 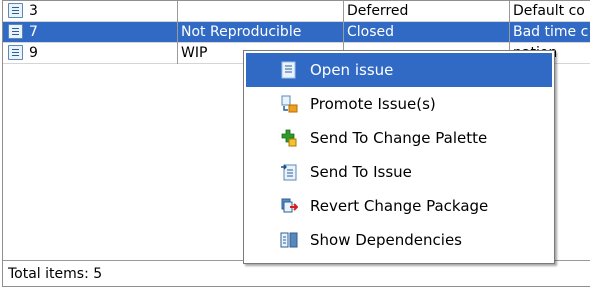 What do you see at coordinates (288, 70) in the screenshot?
I see `open-issue-icon` at bounding box center [288, 70].